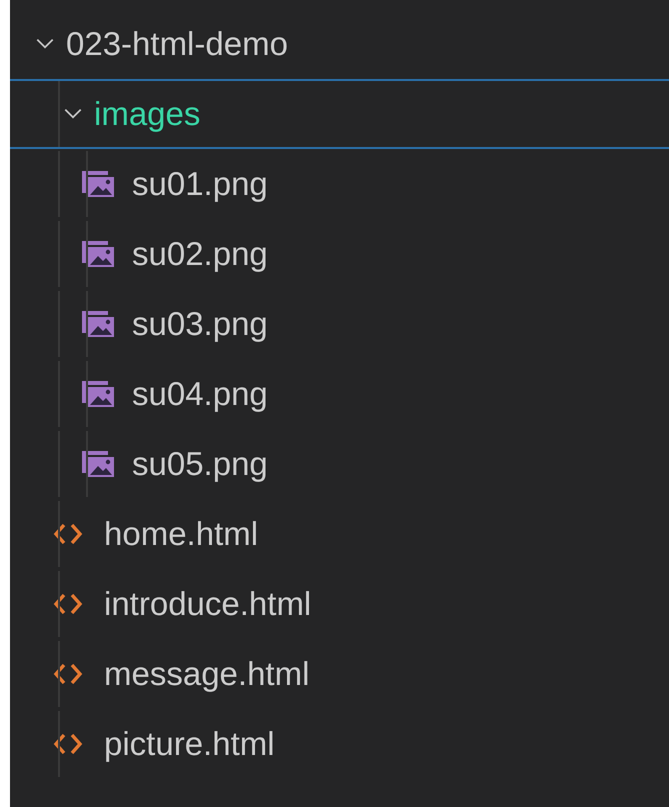  I want to click on tree-item: introduce.html, so click(208, 604).